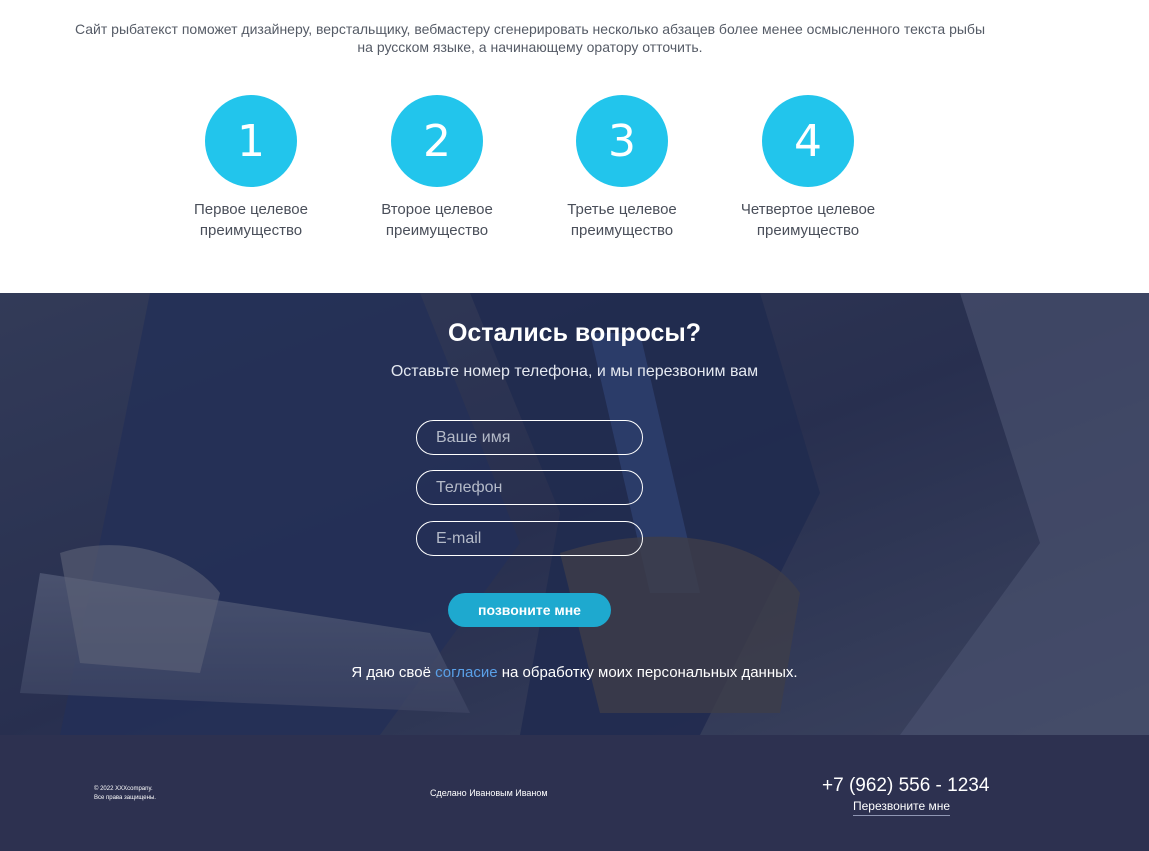 The width and height of the screenshot is (1149, 851). Describe the element at coordinates (125, 794) in the screenshot. I see `copyright: © 2022 XXXcompany. Все права защищены.` at that location.